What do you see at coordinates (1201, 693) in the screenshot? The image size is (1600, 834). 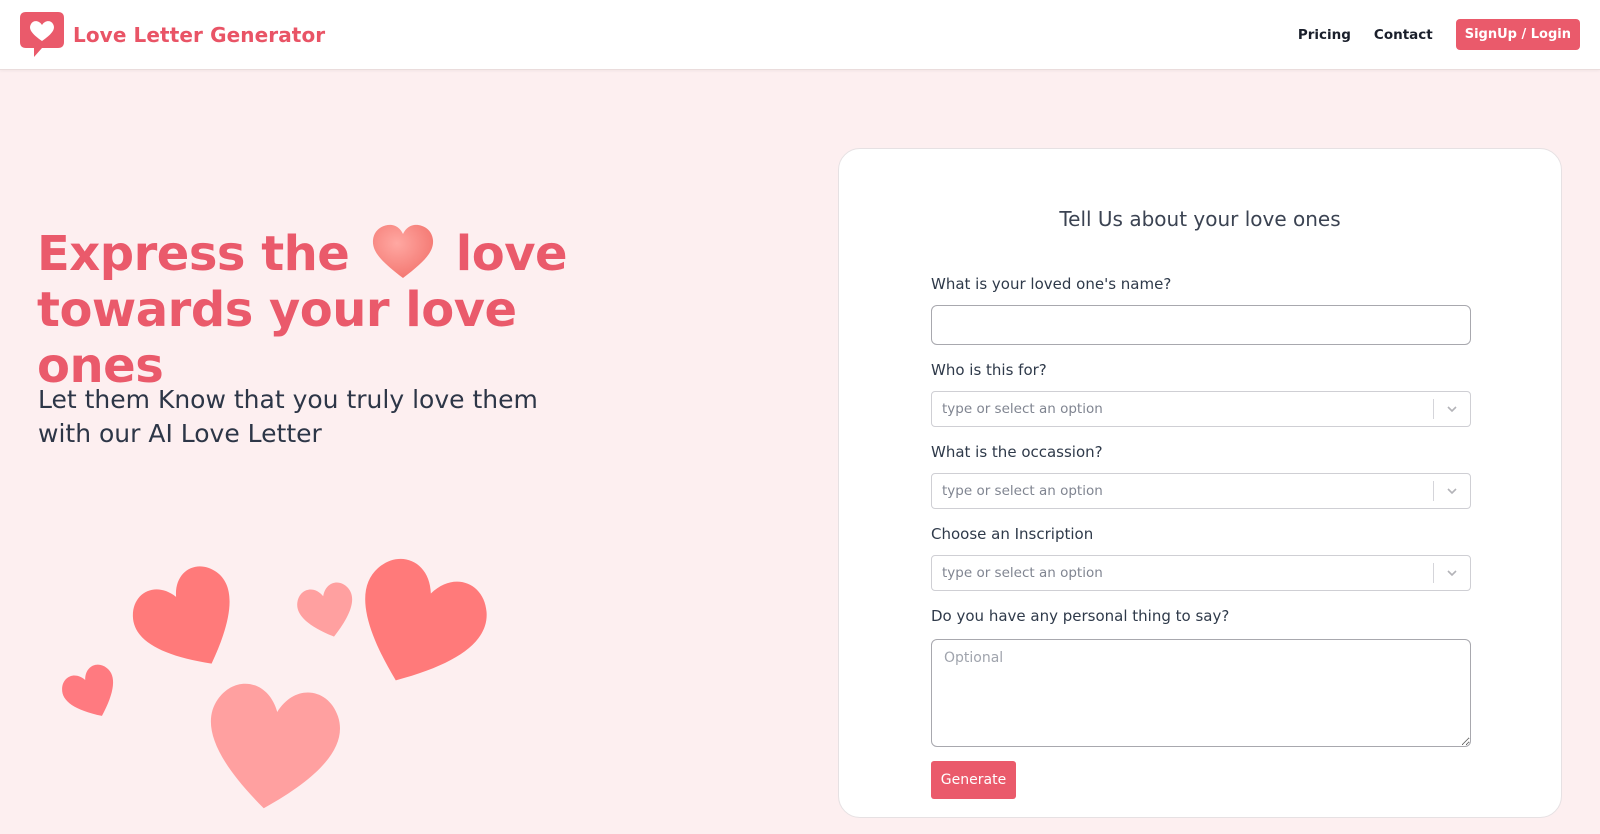 I see `personal-message-textarea` at bounding box center [1201, 693].